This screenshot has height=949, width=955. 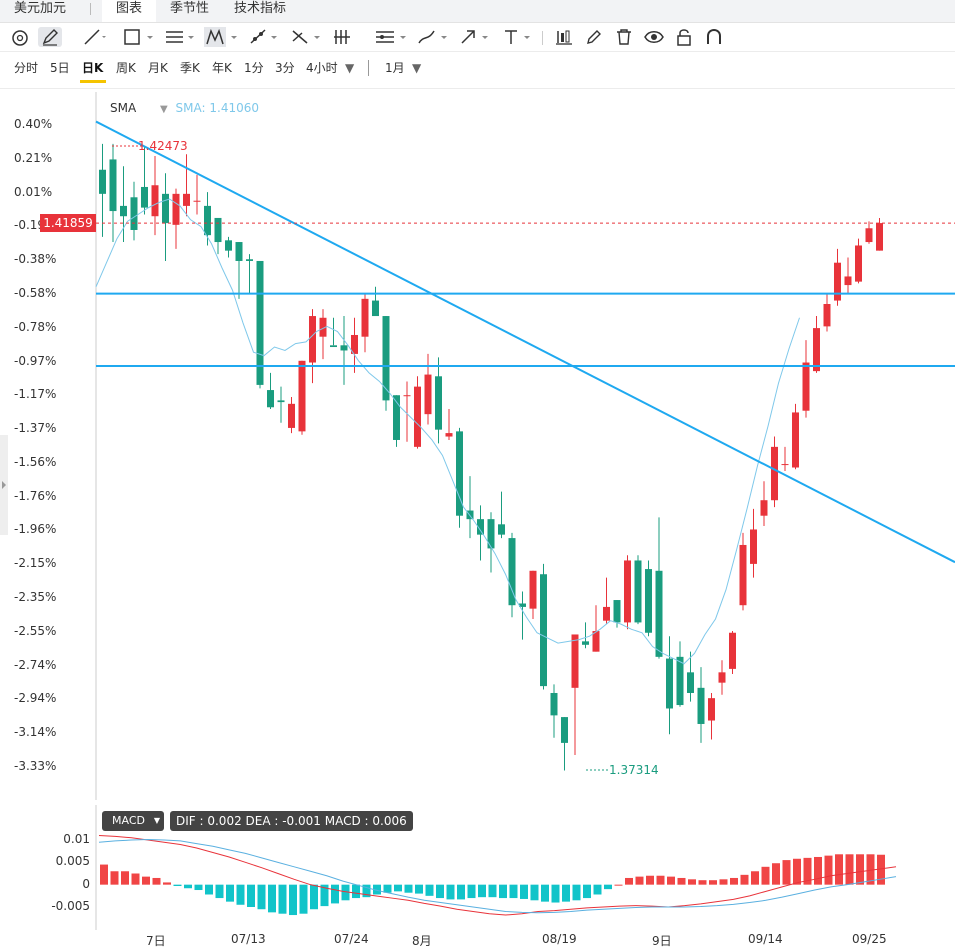 I want to click on macd-axis-tick: 0.005, so click(x=72, y=861).